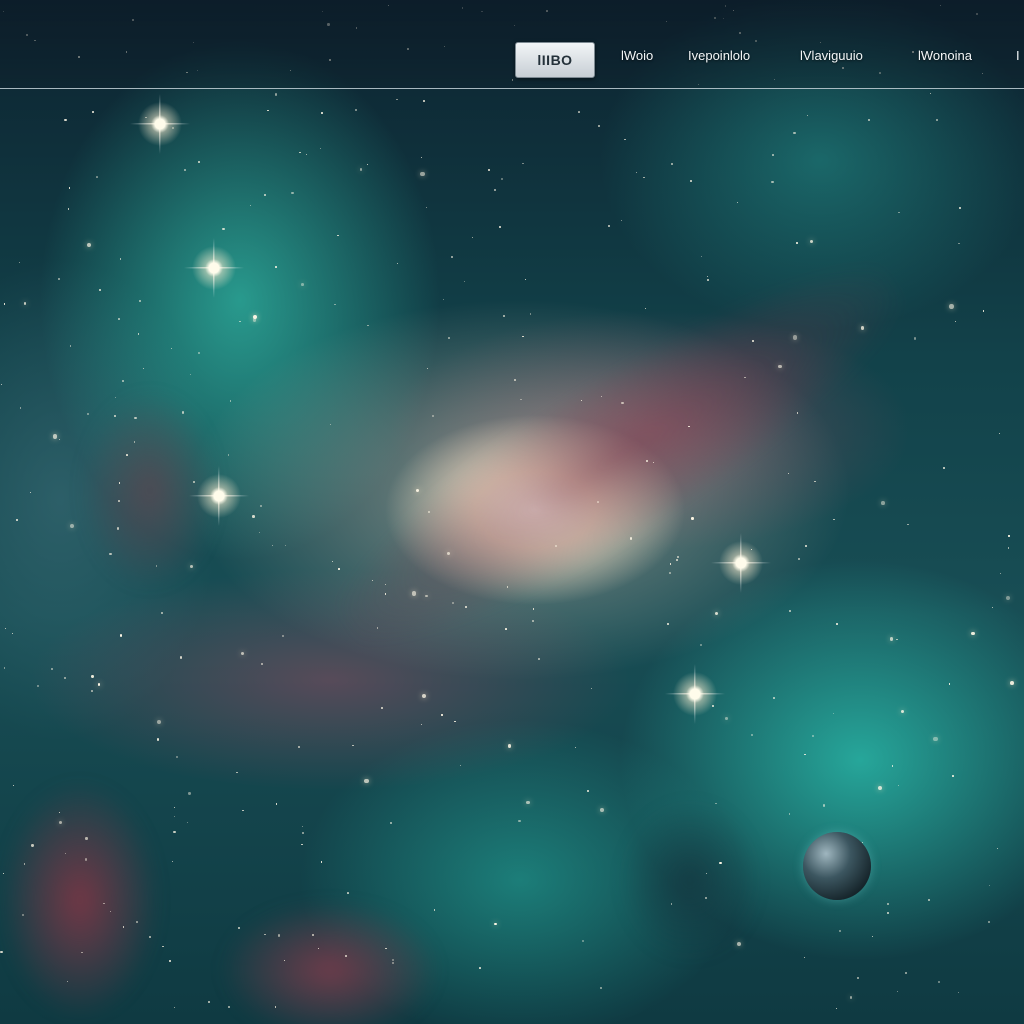 The image size is (1024, 1024). Describe the element at coordinates (637, 55) in the screenshot. I see `nav-link-1: lWoio` at that location.